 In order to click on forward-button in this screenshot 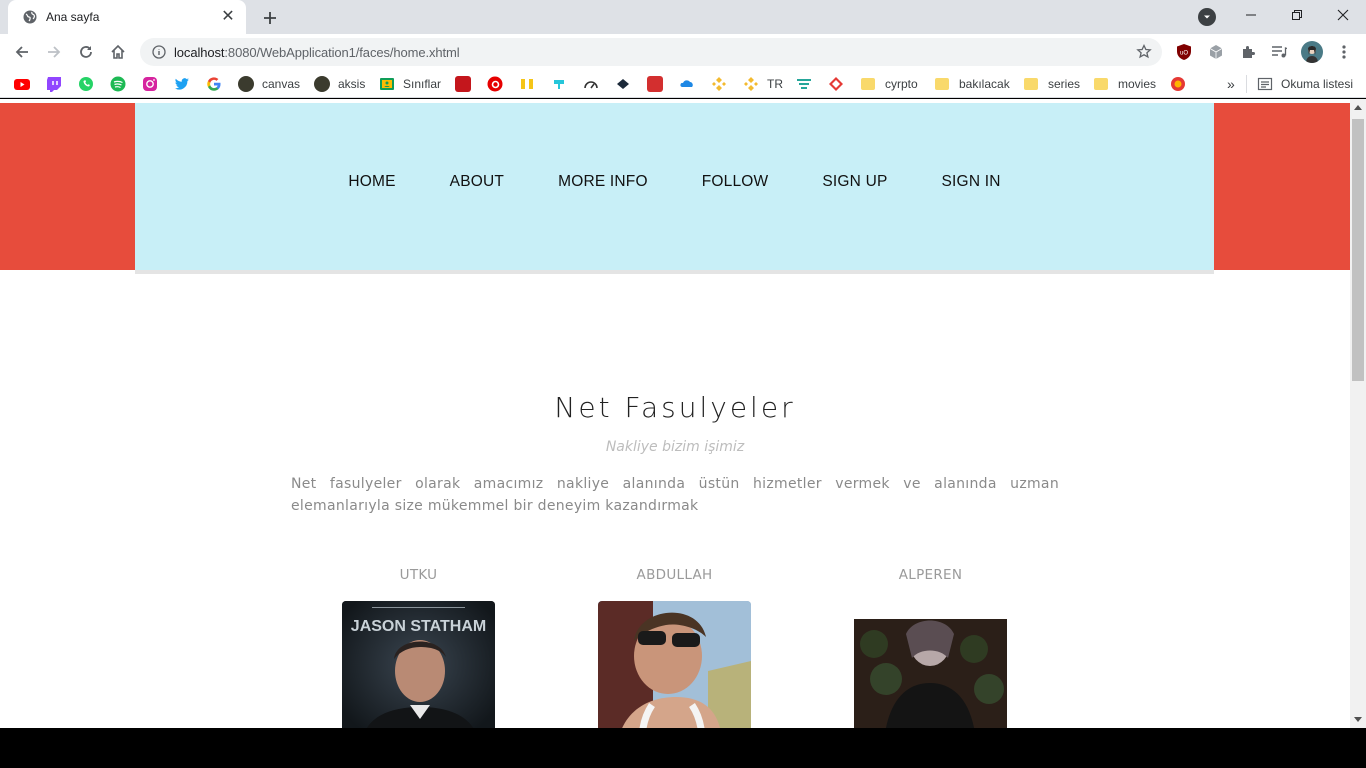, I will do `click(54, 52)`.